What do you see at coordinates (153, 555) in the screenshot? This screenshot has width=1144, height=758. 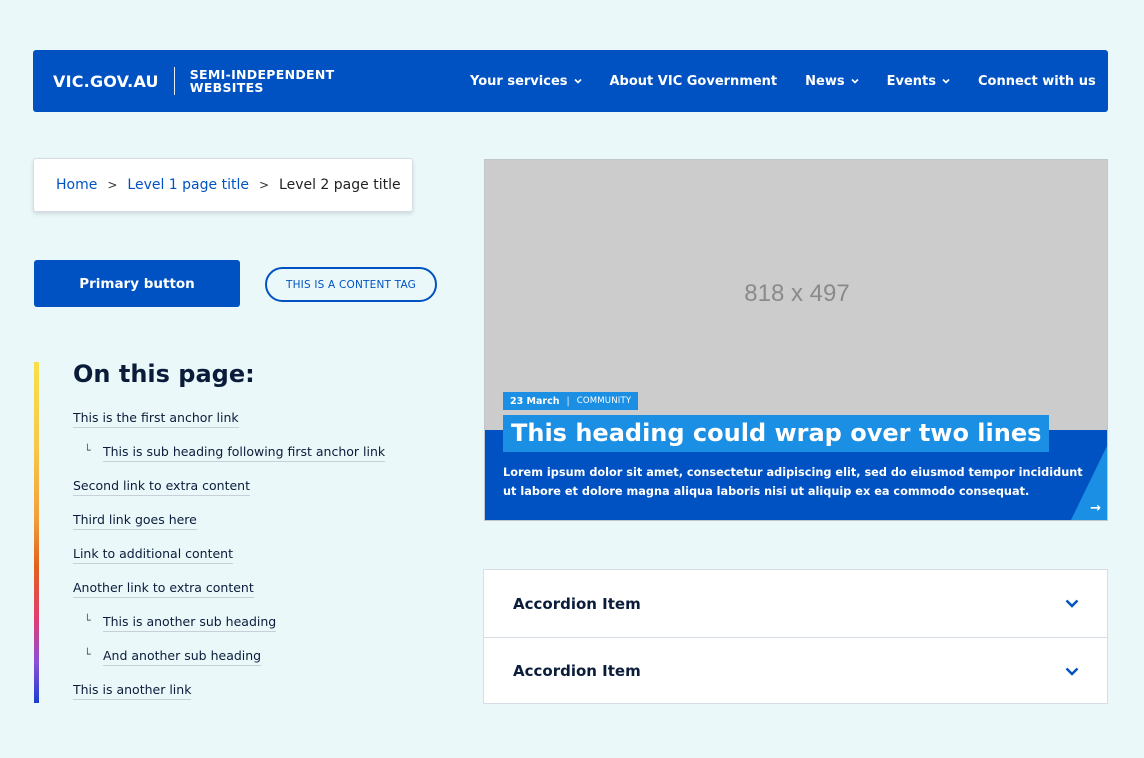 I see `anchor-link-label: Link to additional content` at bounding box center [153, 555].